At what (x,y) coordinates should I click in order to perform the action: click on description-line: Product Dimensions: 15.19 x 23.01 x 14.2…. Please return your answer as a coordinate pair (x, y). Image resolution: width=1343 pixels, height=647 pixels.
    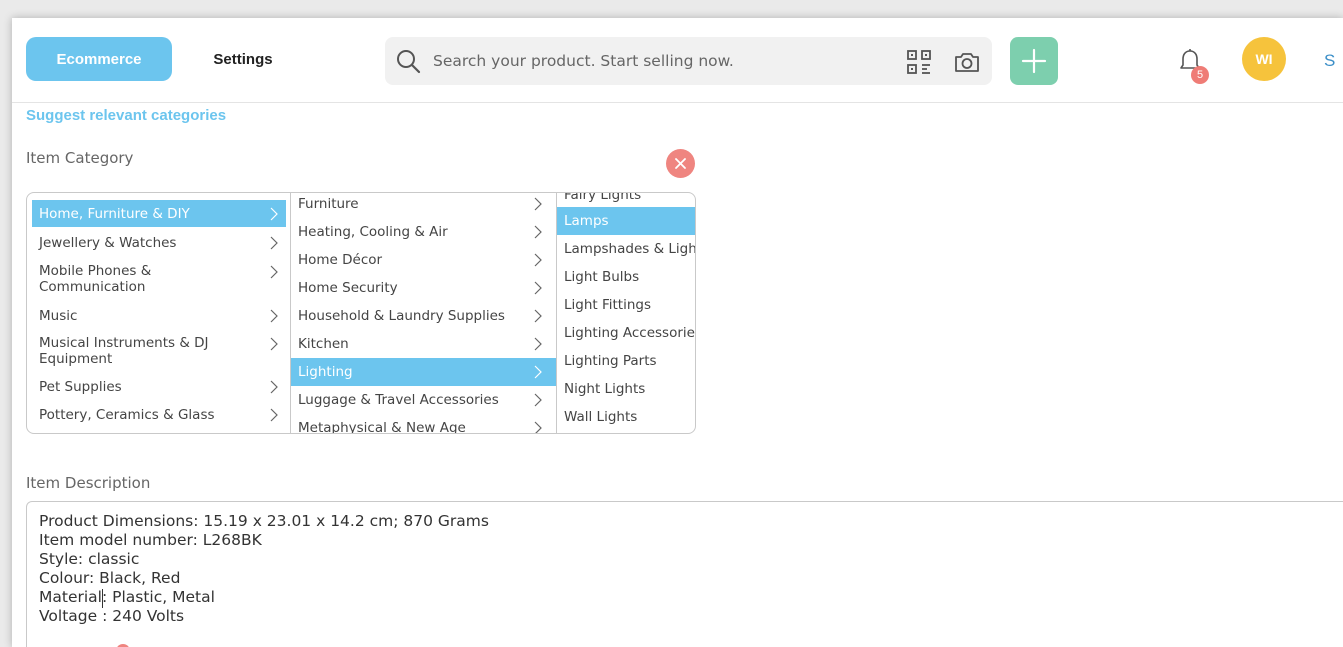
    Looking at the image, I should click on (264, 521).